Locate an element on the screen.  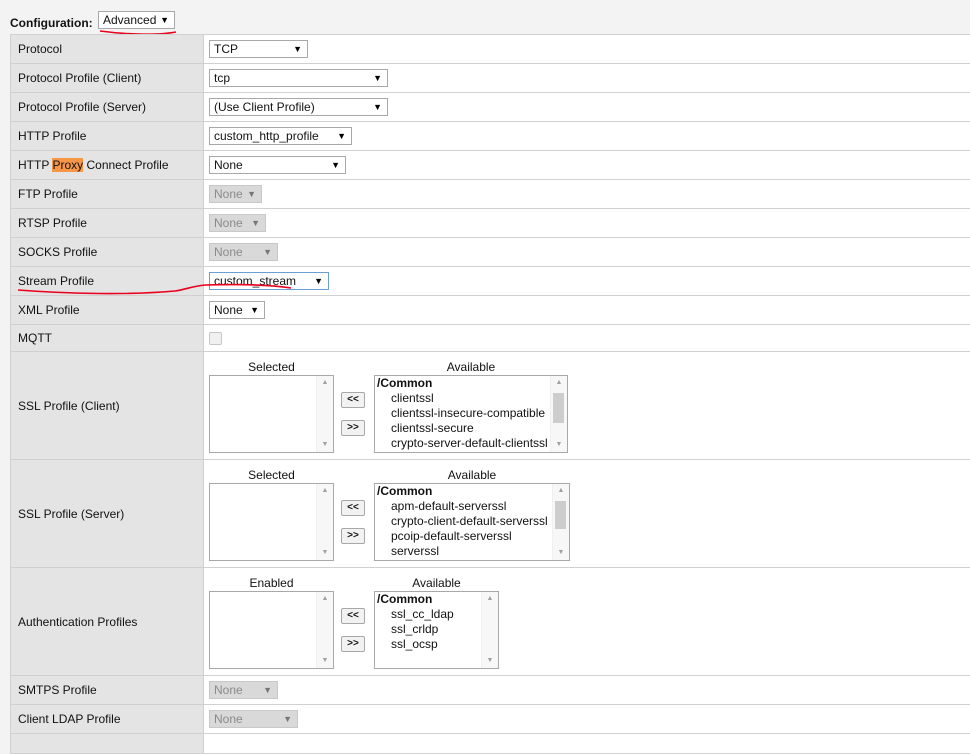
row-rtsp-profile: RTSP Profile None ▼ is located at coordinates (490, 223).